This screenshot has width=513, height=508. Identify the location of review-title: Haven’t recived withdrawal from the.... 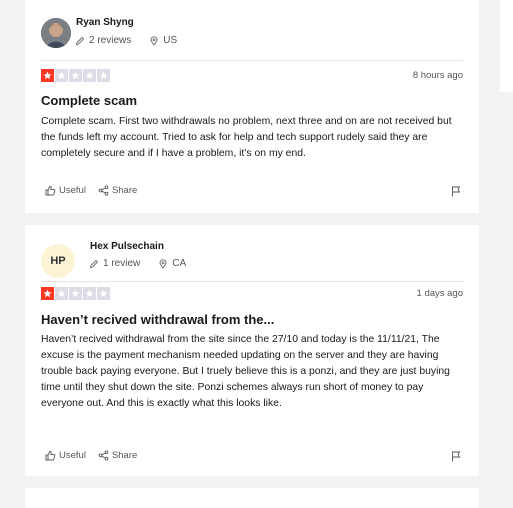
(157, 319).